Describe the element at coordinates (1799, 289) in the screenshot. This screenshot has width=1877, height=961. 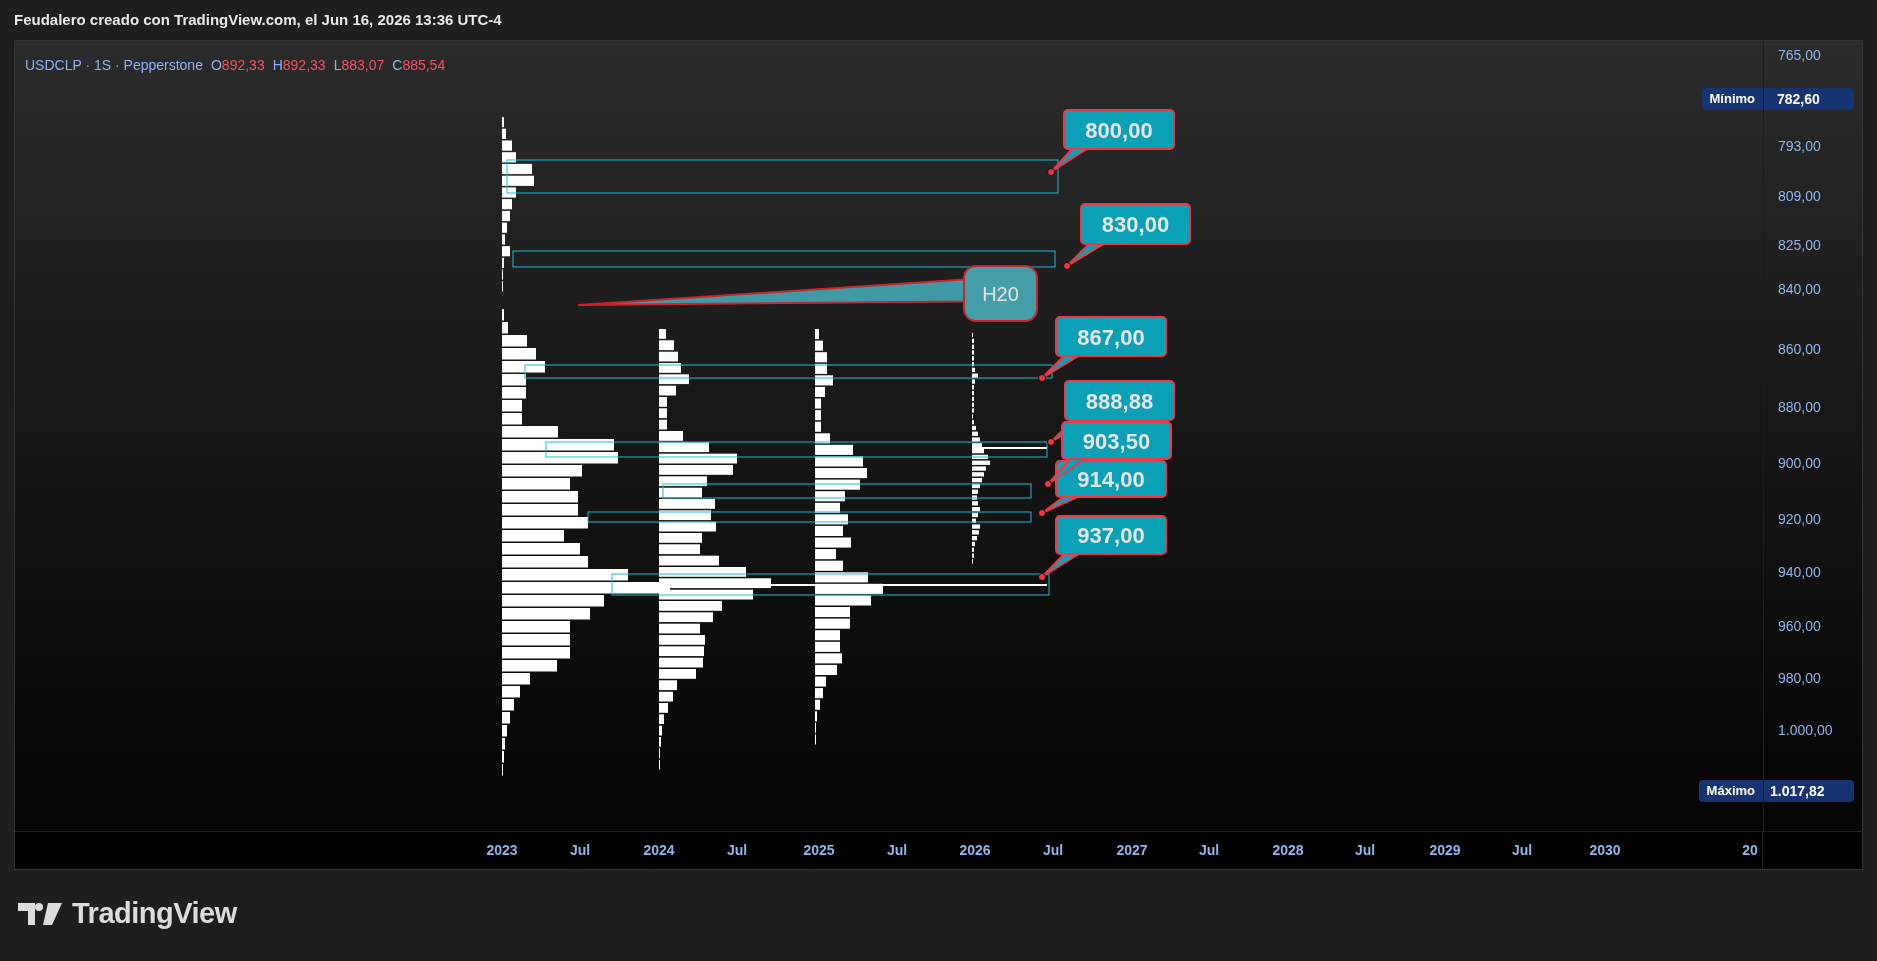
I see `price-label: 840,00` at that location.